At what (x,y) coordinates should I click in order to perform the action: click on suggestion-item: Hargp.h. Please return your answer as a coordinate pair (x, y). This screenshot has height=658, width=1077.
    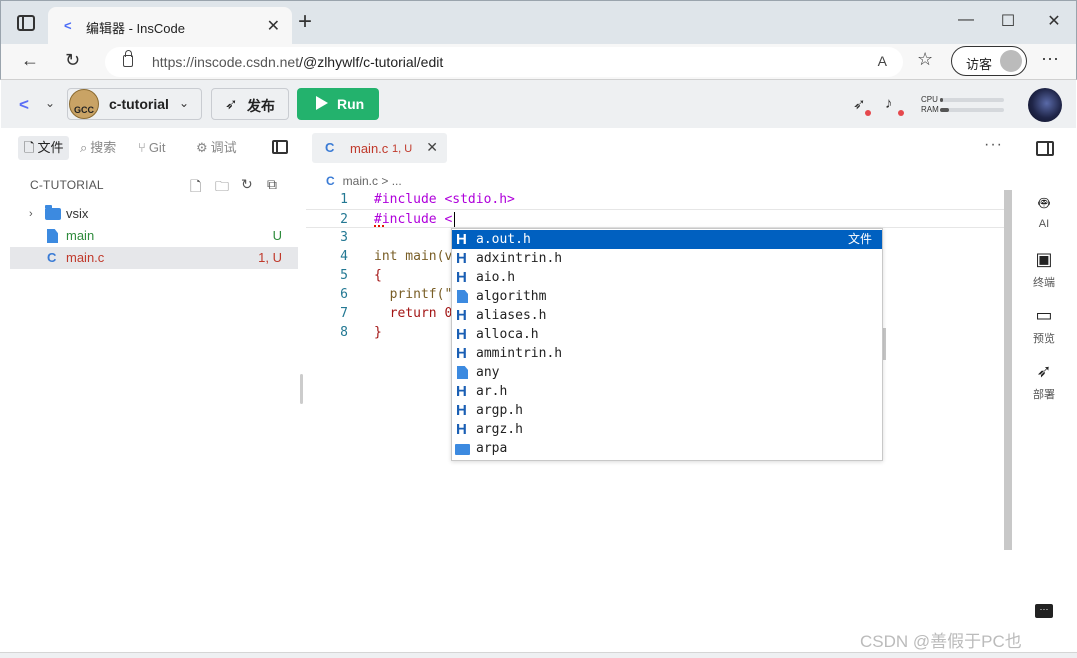
    Looking at the image, I should click on (667, 410).